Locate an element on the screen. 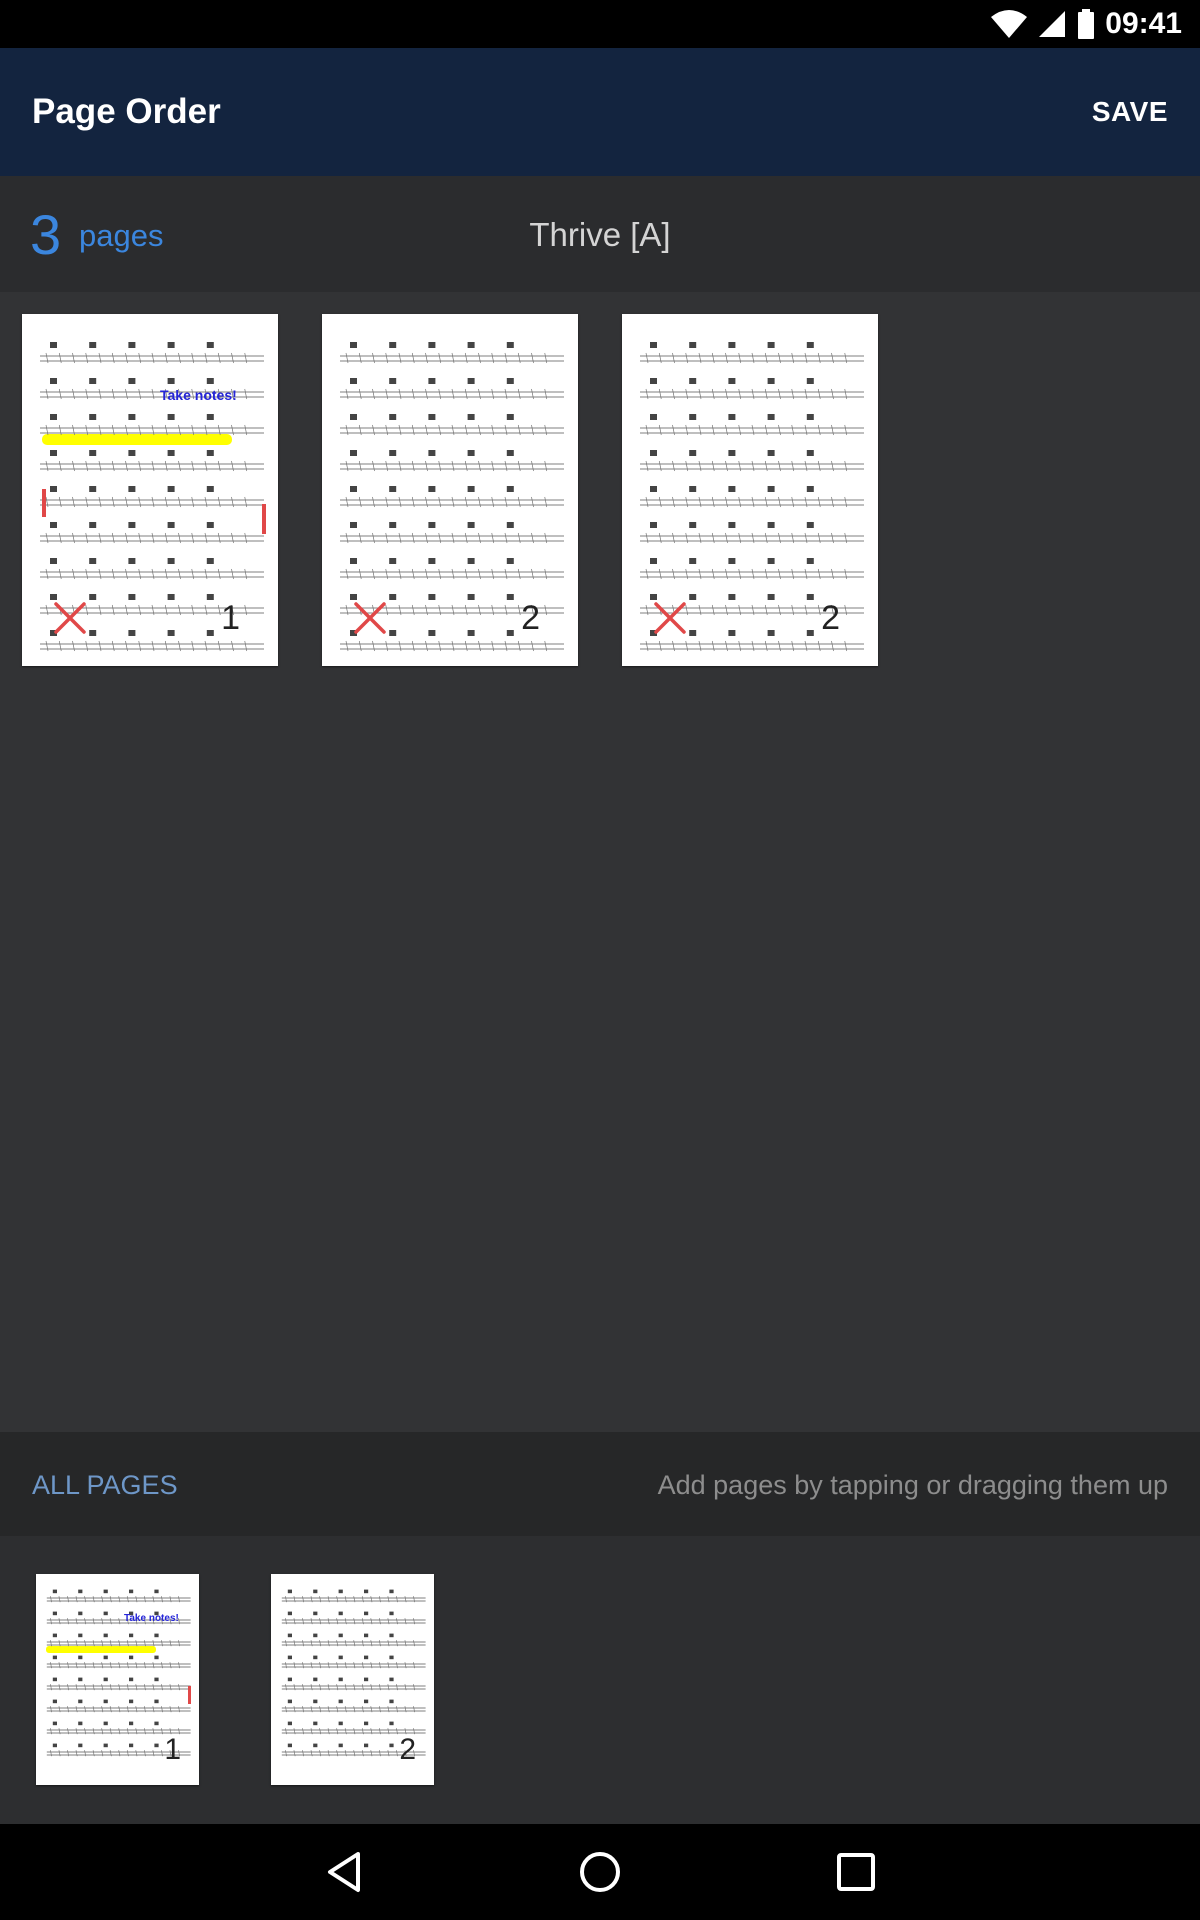 Image resolution: width=1200 pixels, height=1920 pixels. library-page-thumb: 2 is located at coordinates (352, 1679).